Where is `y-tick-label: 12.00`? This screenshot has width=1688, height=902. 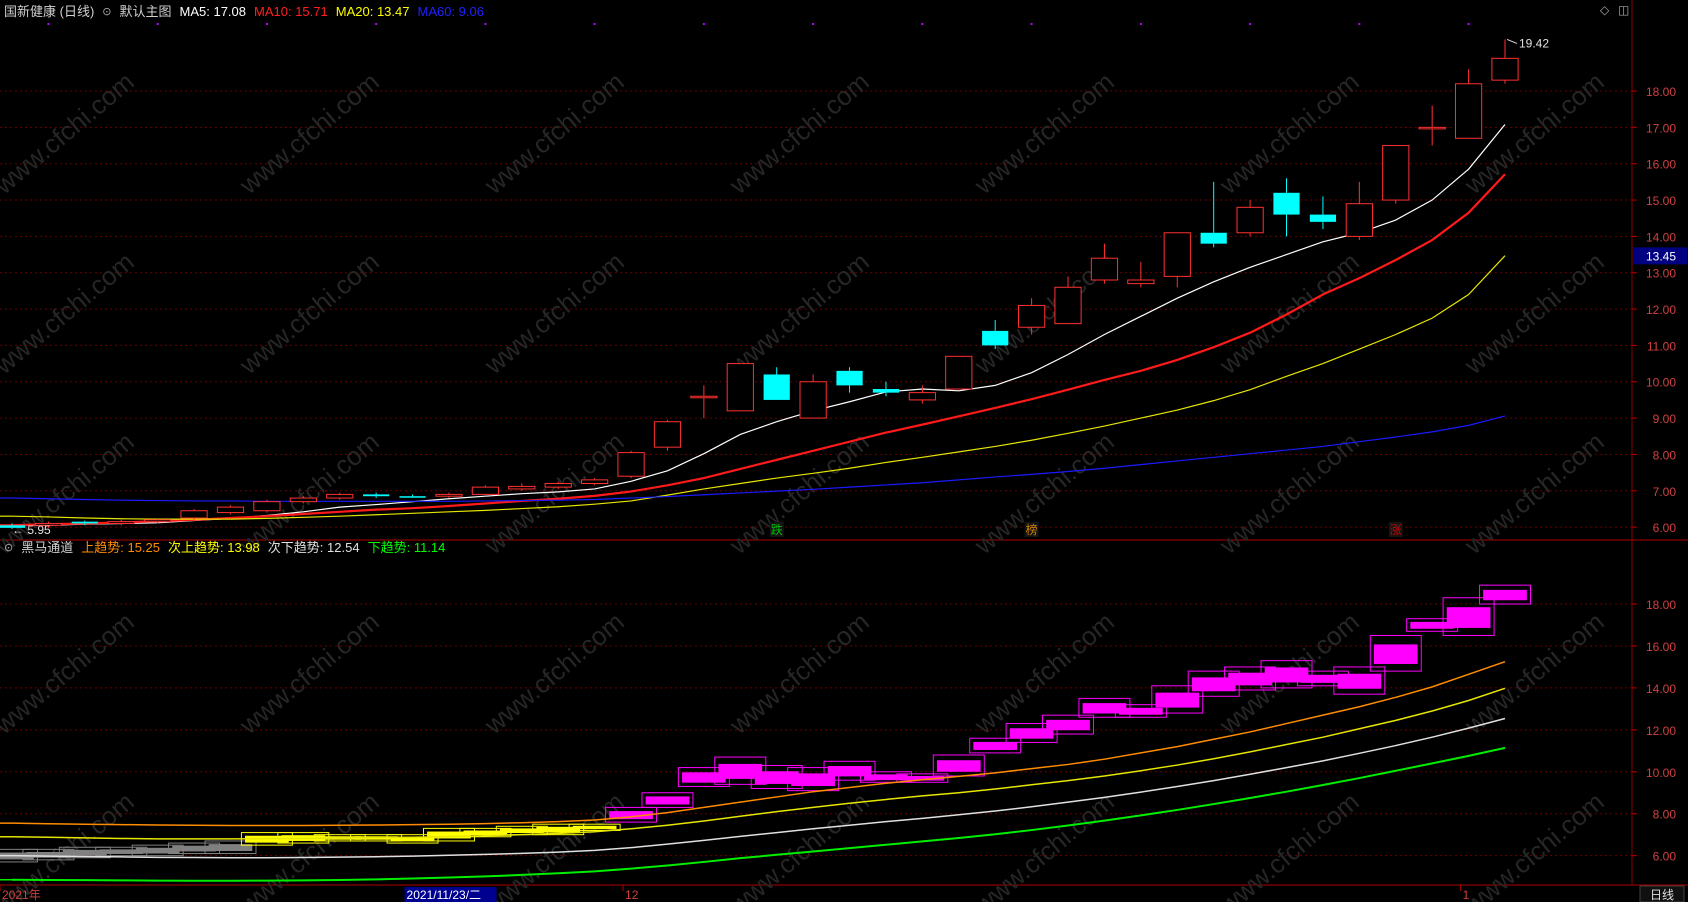
y-tick-label: 12.00 is located at coordinates (1661, 731).